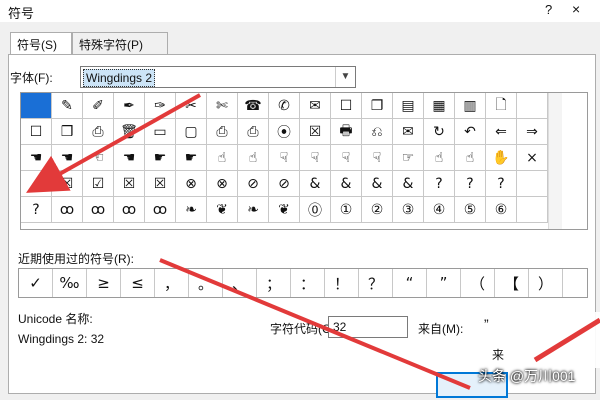 The height and width of the screenshot is (400, 600). What do you see at coordinates (284, 132) in the screenshot?
I see `symbol-cell: ⦿` at bounding box center [284, 132].